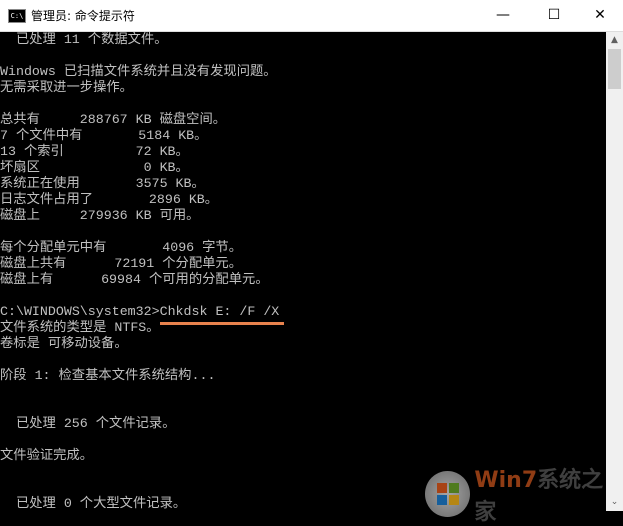 The width and height of the screenshot is (623, 526). I want to click on scroll-thumb, so click(614, 69).